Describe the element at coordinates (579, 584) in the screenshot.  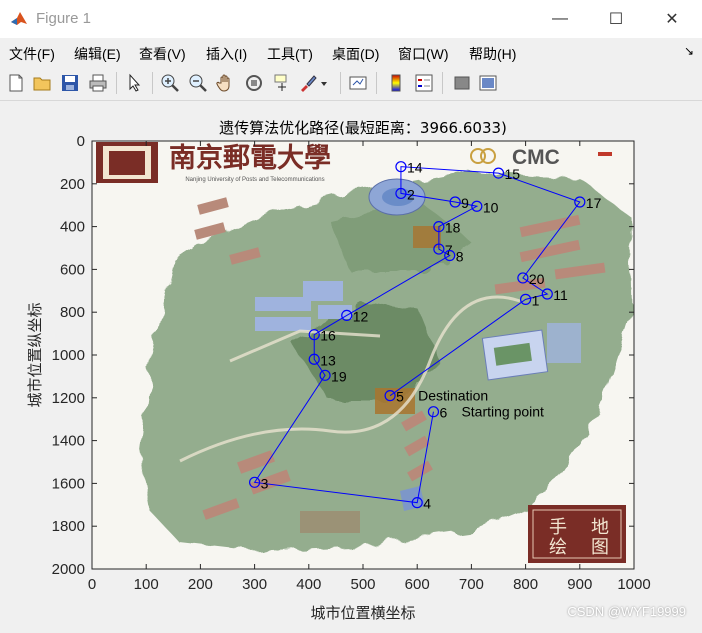
I see `x-tick-label: 900` at that location.